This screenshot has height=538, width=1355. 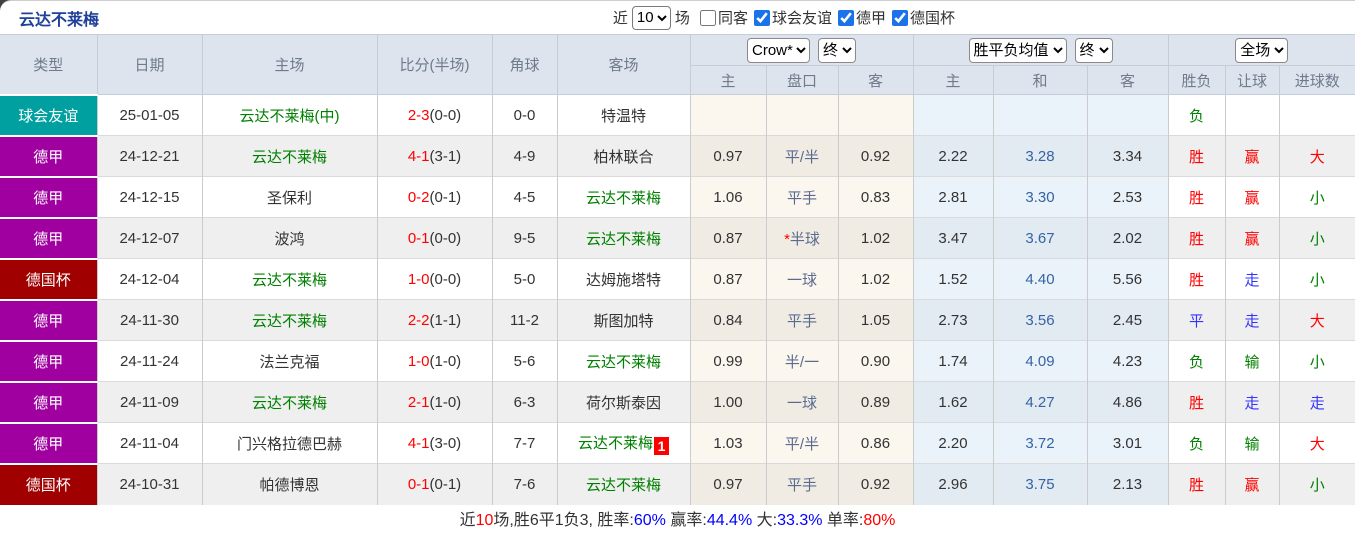 What do you see at coordinates (1093, 50) in the screenshot?
I see `avg-time-select: 终` at bounding box center [1093, 50].